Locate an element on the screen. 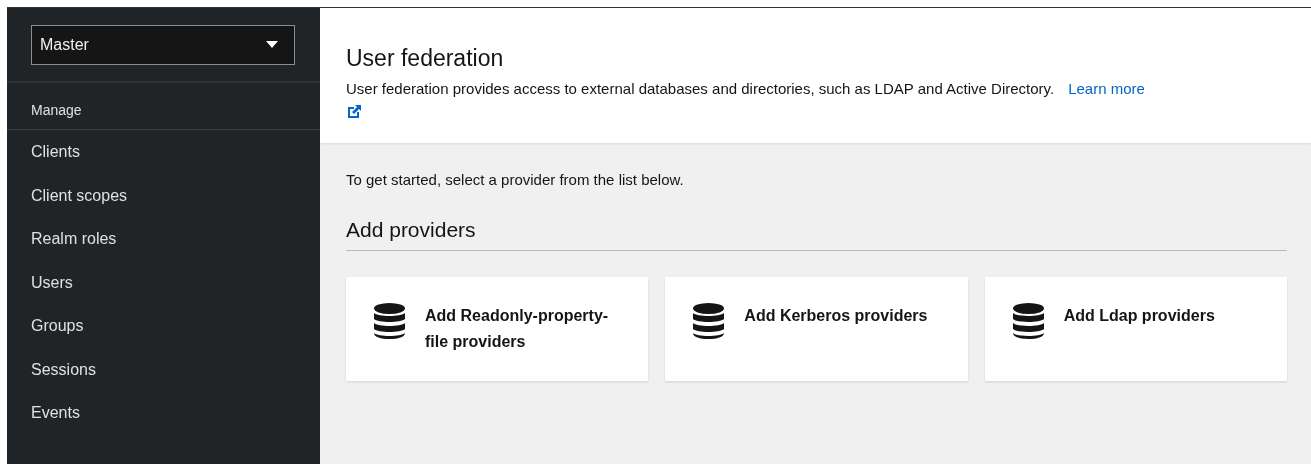 Image resolution: width=1311 pixels, height=464 pixels. provider-card: Add Readonly-property-file providers is located at coordinates (497, 329).